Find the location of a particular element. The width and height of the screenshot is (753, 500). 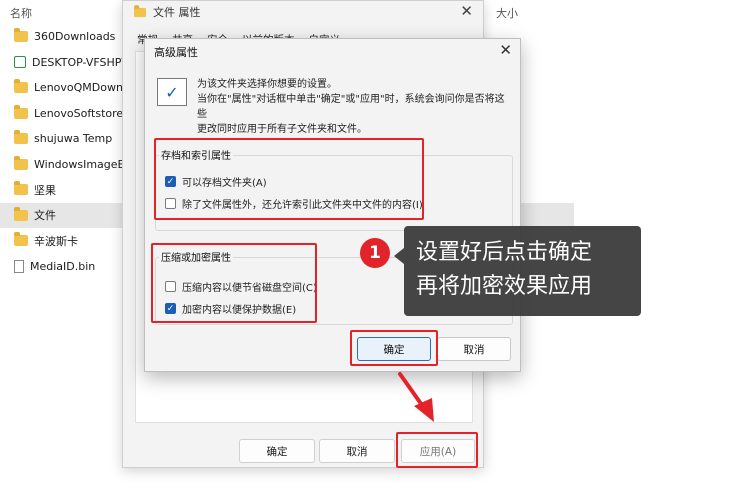

red-arrow-icon is located at coordinates (416, 397).